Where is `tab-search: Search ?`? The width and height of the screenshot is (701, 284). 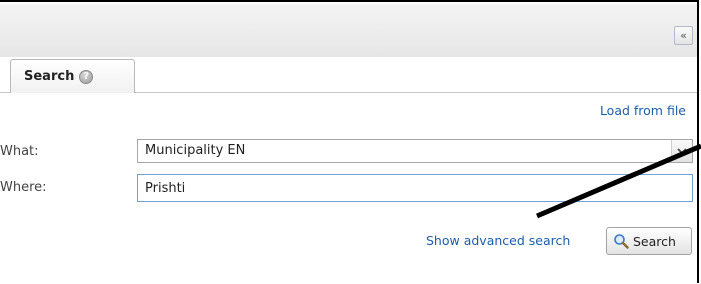 tab-search: Search ? is located at coordinates (72, 76).